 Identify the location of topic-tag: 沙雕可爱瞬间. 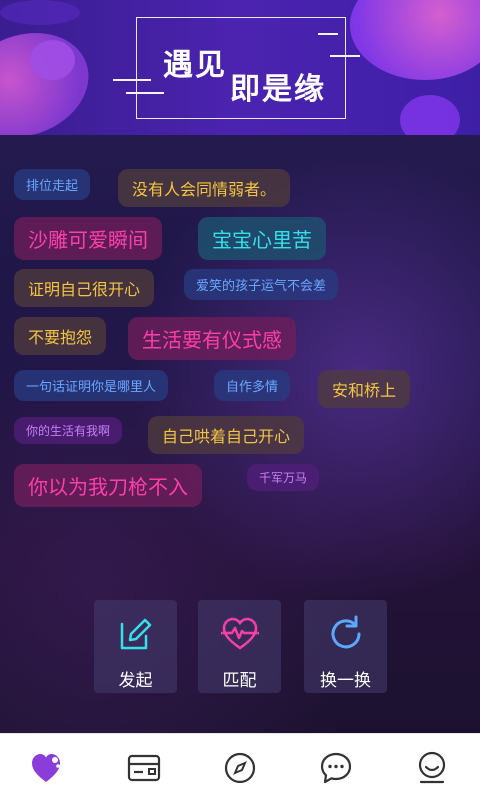
(88, 238).